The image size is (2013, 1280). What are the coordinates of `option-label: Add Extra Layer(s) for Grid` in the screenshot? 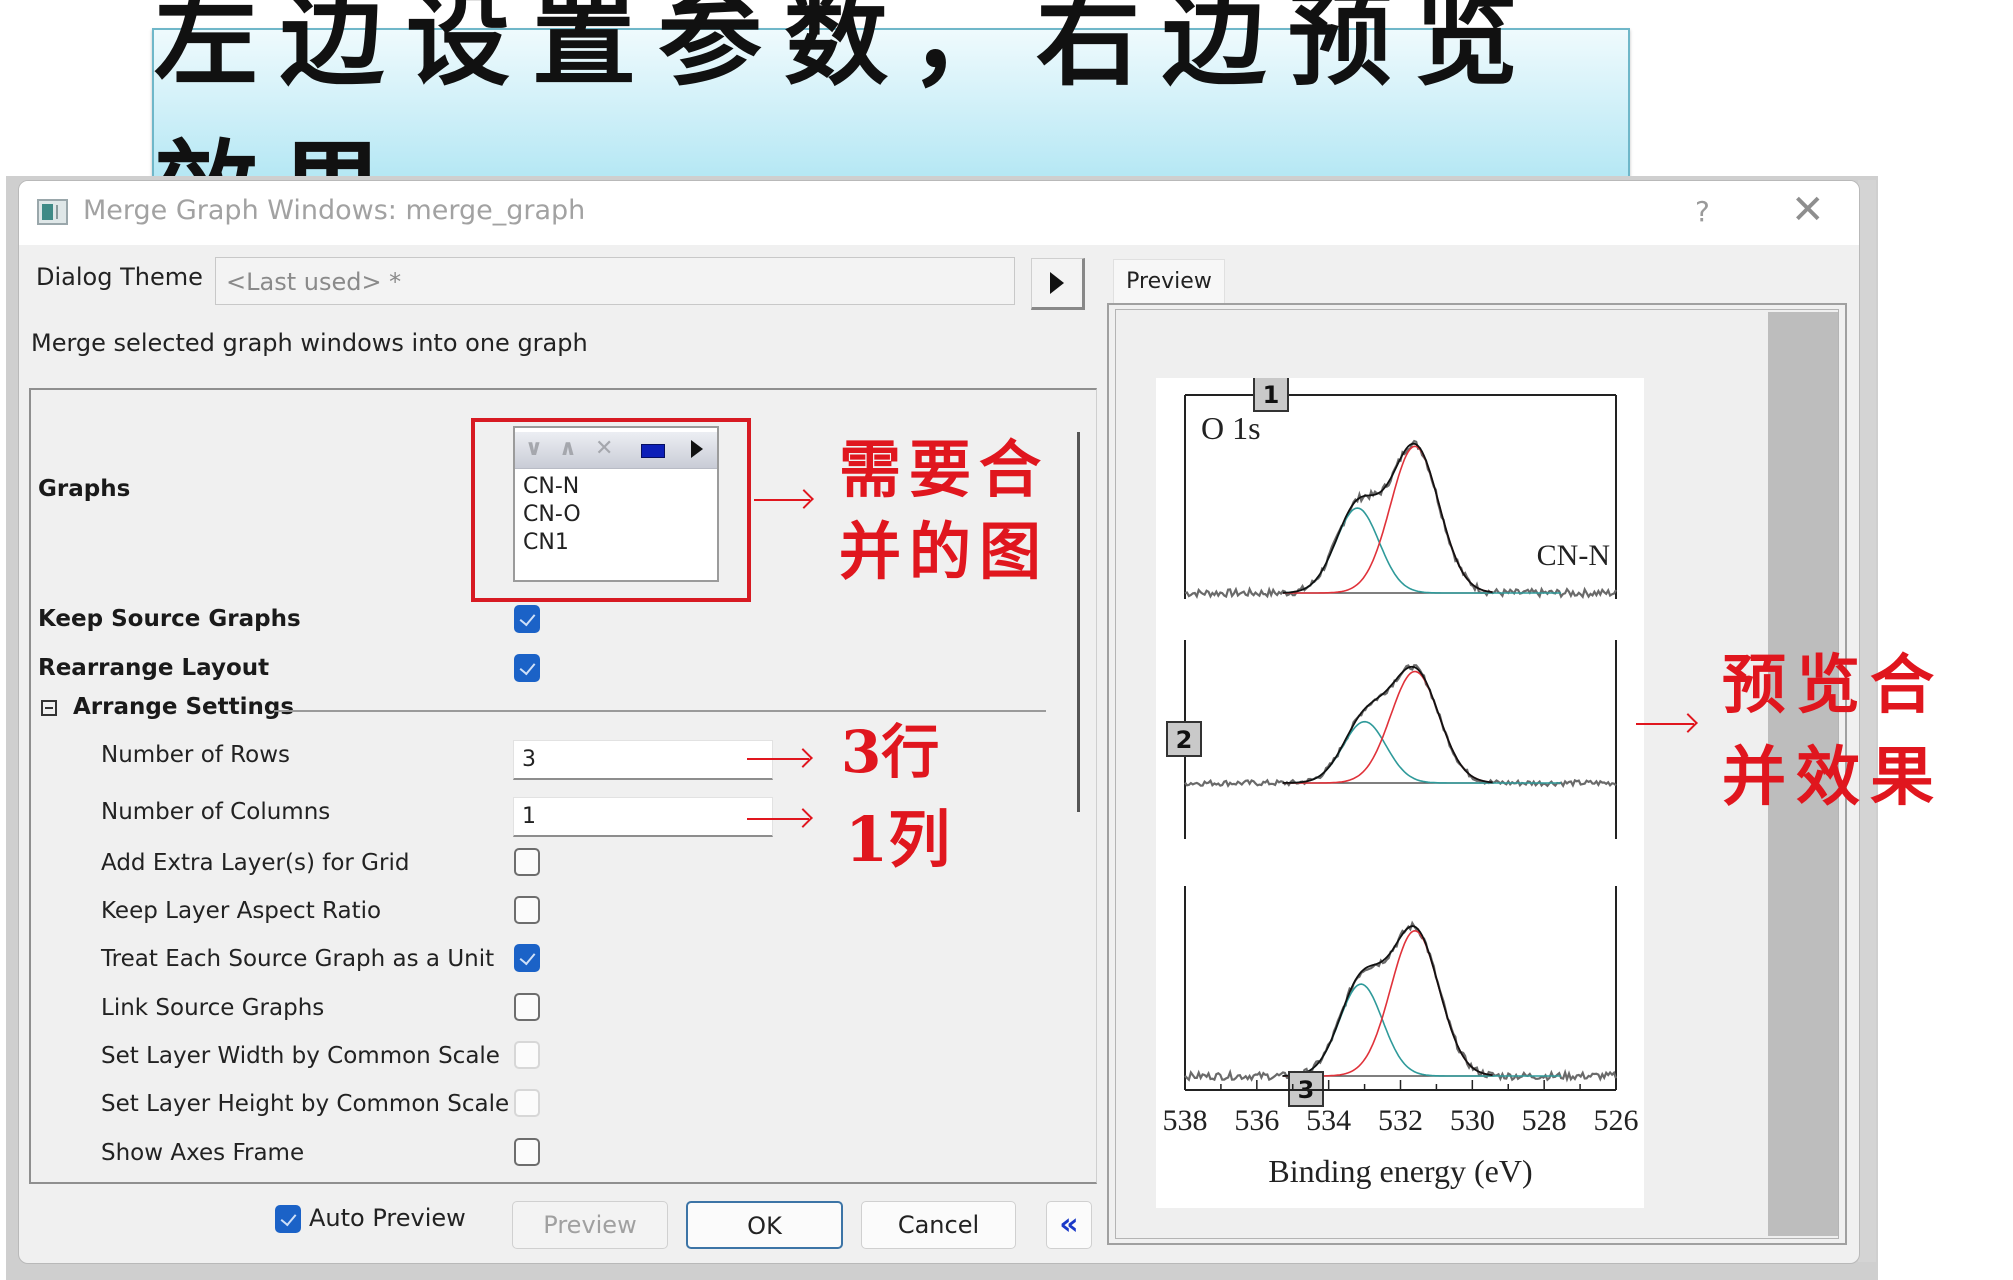 It's located at (255, 863).